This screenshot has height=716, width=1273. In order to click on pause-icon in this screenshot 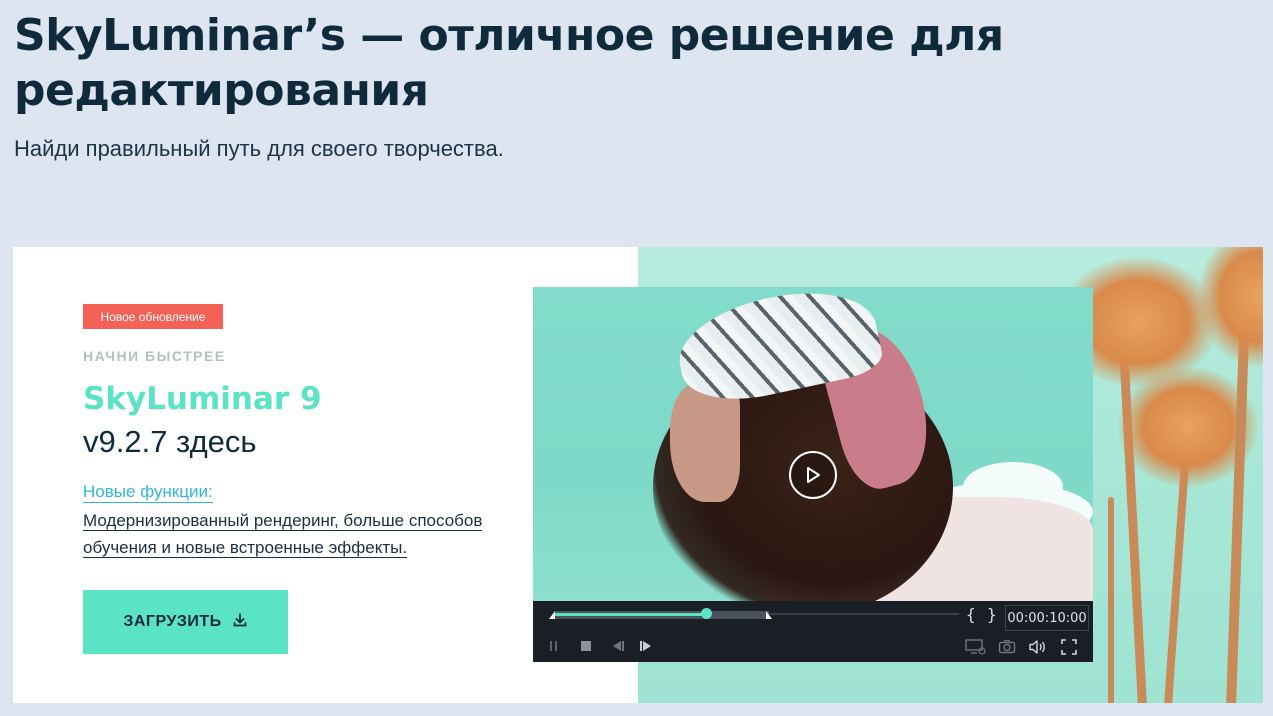, I will do `click(554, 648)`.